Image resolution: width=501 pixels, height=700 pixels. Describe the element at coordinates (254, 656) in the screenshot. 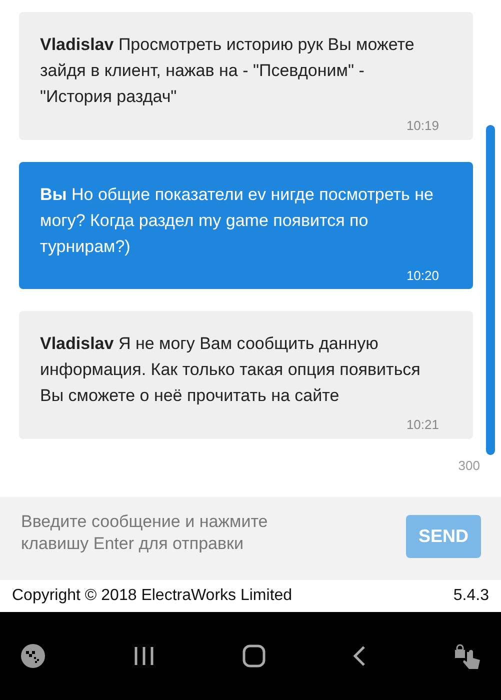

I see `home-icon` at that location.